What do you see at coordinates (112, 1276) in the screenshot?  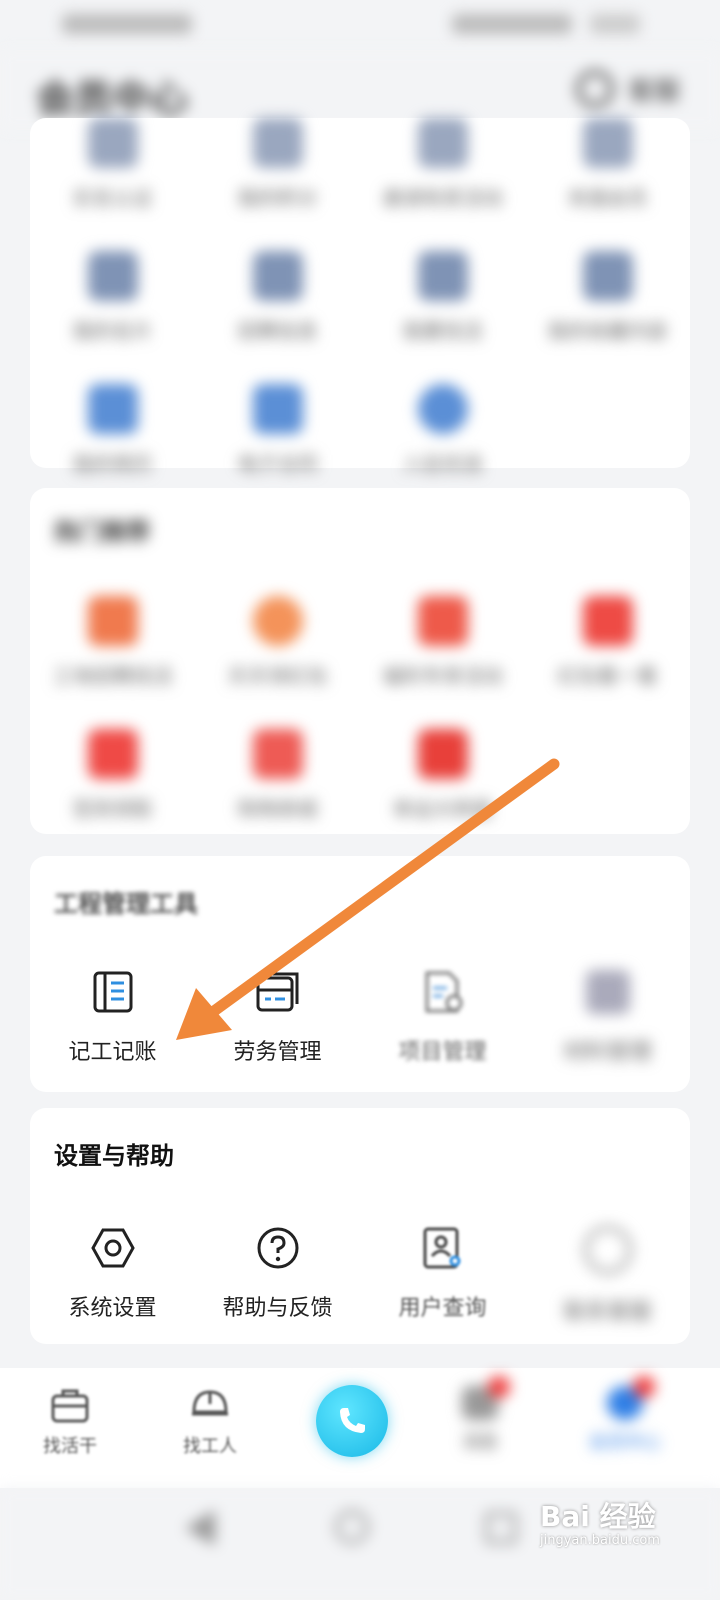 I see `system-settings-button: 系统设置` at bounding box center [112, 1276].